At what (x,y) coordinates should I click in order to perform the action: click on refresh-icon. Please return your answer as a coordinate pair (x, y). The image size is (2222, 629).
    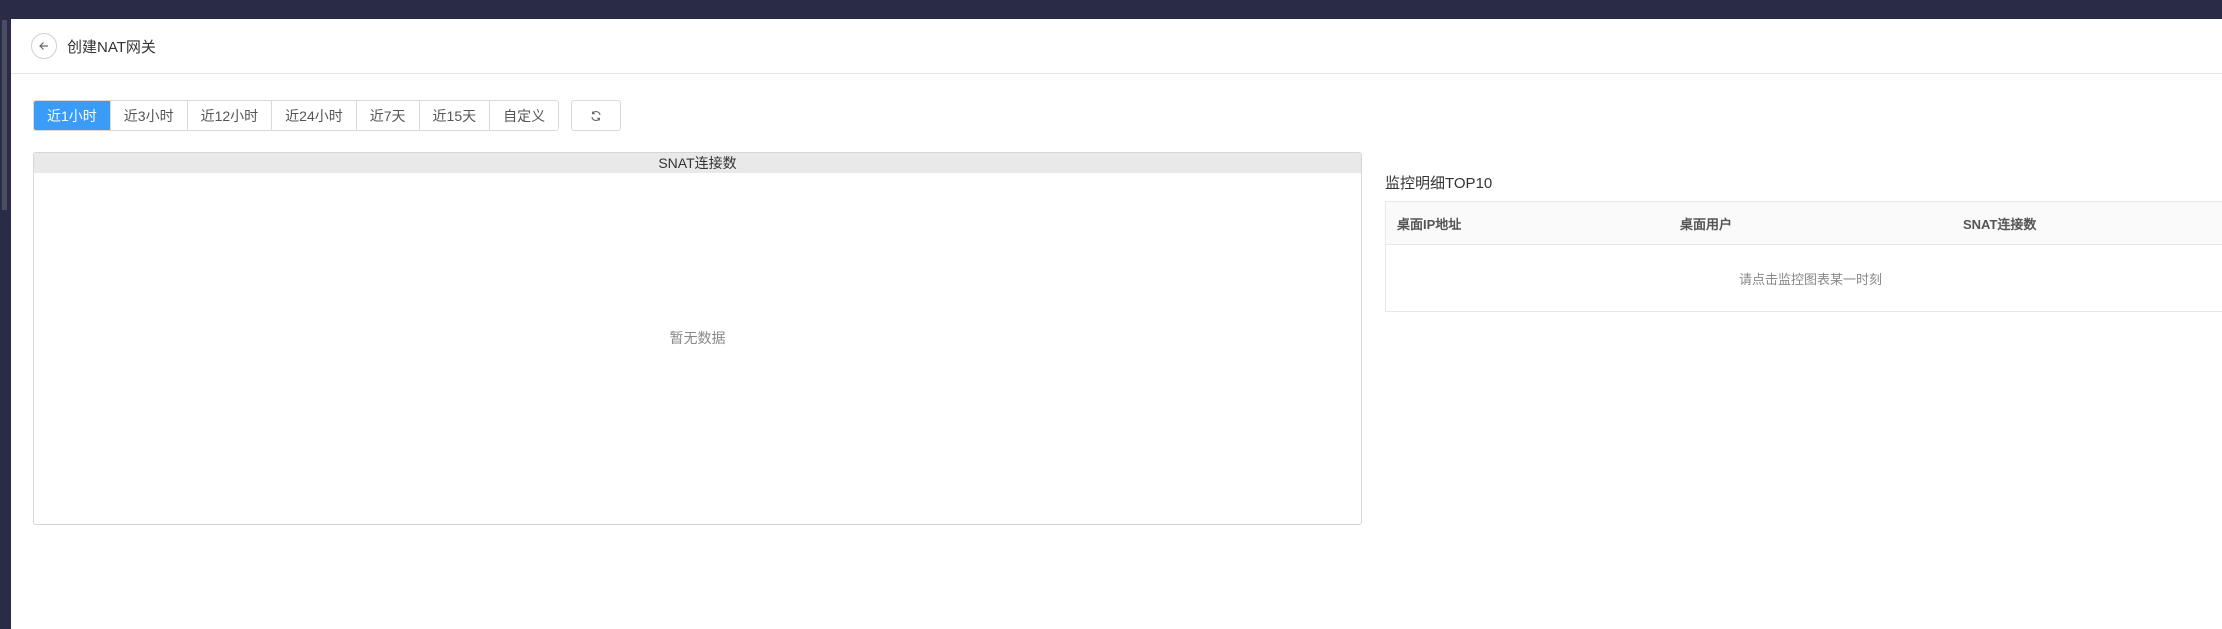
    Looking at the image, I should click on (596, 115).